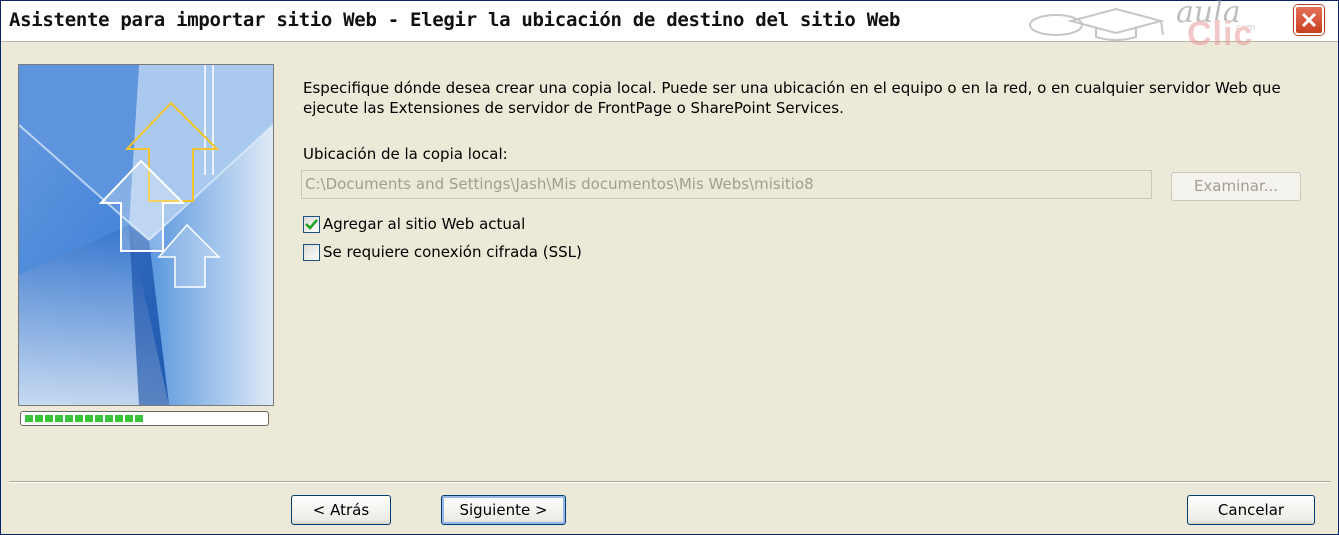 The width and height of the screenshot is (1339, 535). I want to click on require-ssl-option: Se requiere conexión cifrada (SSL), so click(442, 252).